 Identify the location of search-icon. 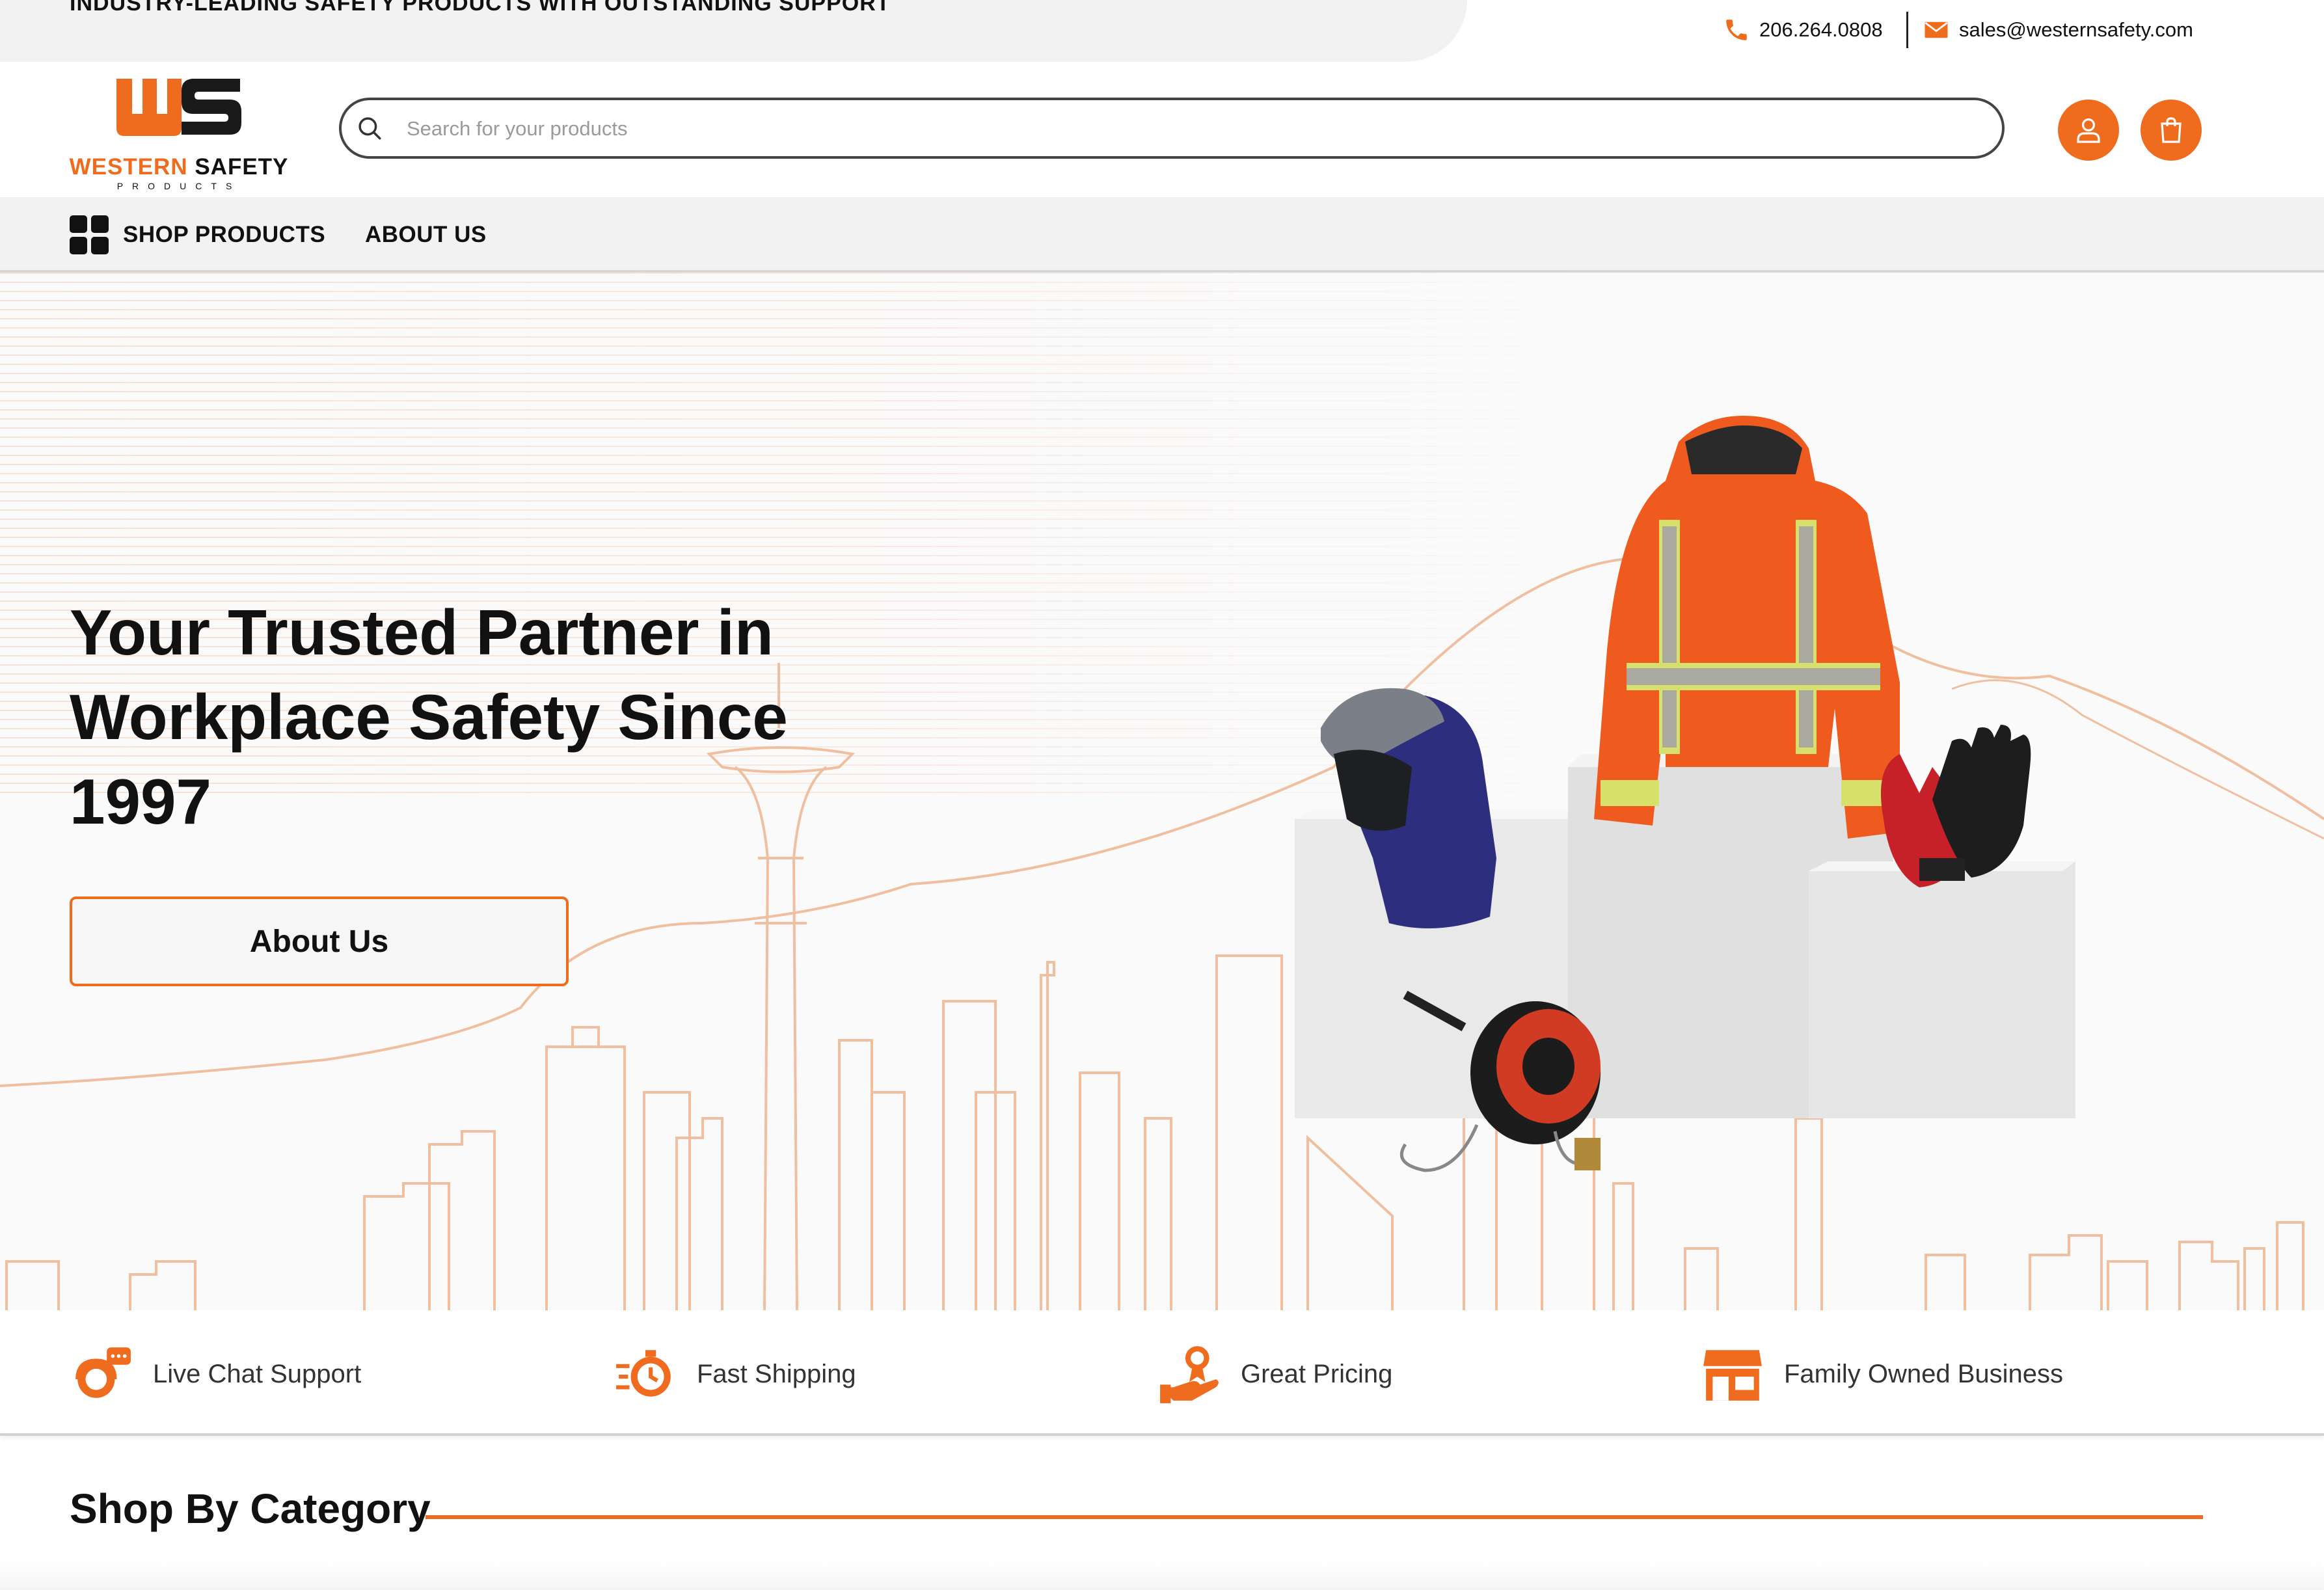
(370, 128).